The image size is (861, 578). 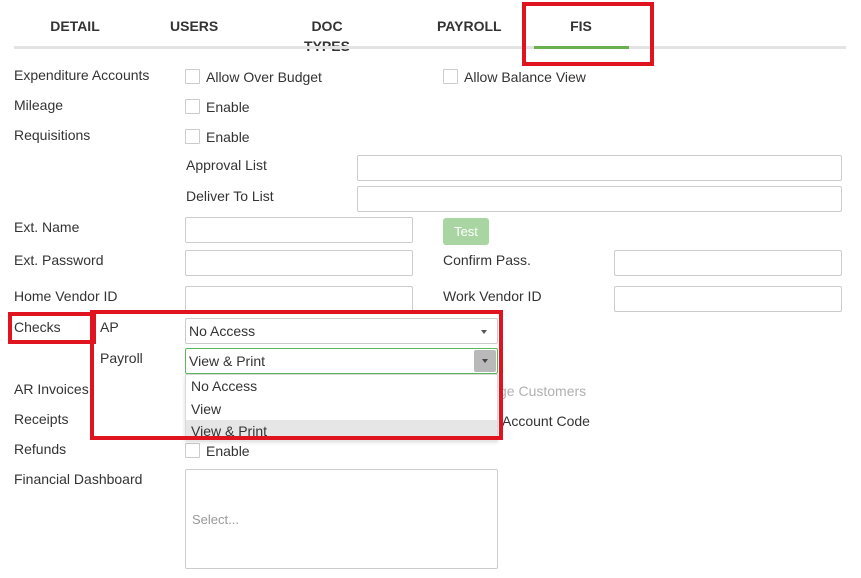 What do you see at coordinates (728, 263) in the screenshot?
I see `confirm-pass-input` at bounding box center [728, 263].